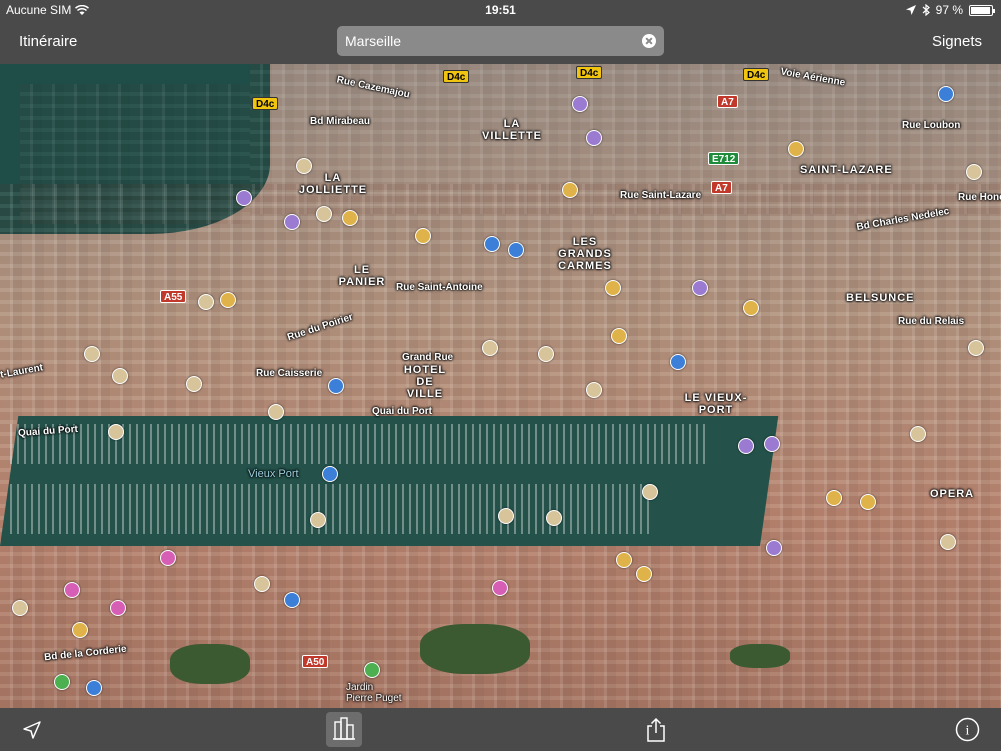  What do you see at coordinates (374, 693) in the screenshot?
I see `street-label: Jardin Pierre Puget` at bounding box center [374, 693].